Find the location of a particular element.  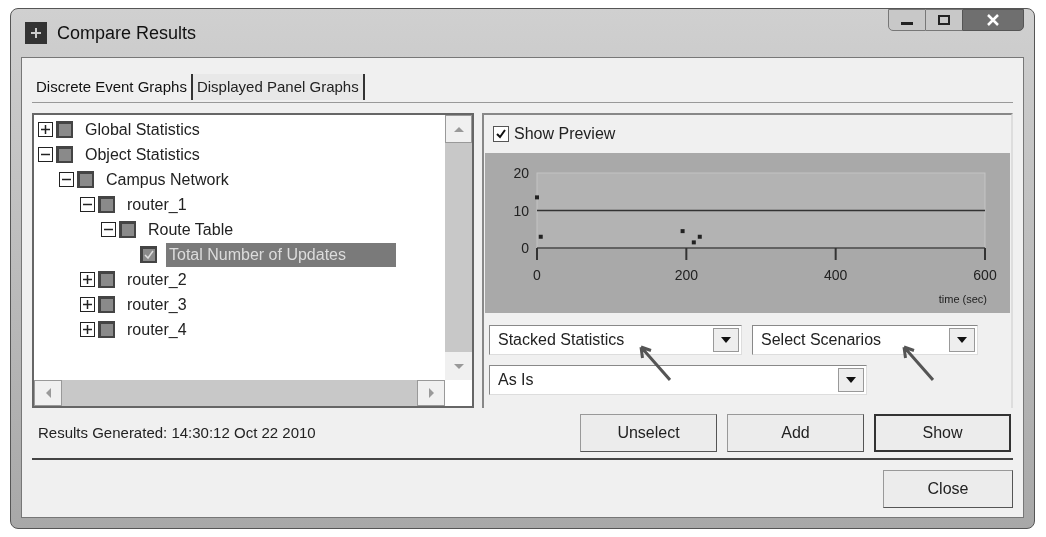

tab: Displayed Panel Graphs is located at coordinates (278, 87).